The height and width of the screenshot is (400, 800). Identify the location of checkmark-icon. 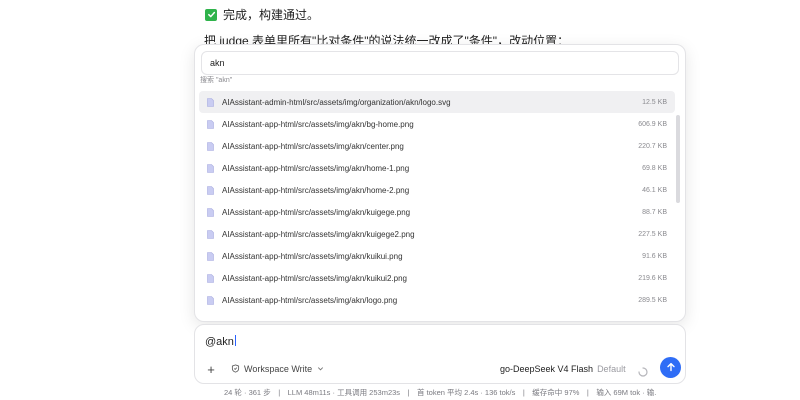
(211, 14).